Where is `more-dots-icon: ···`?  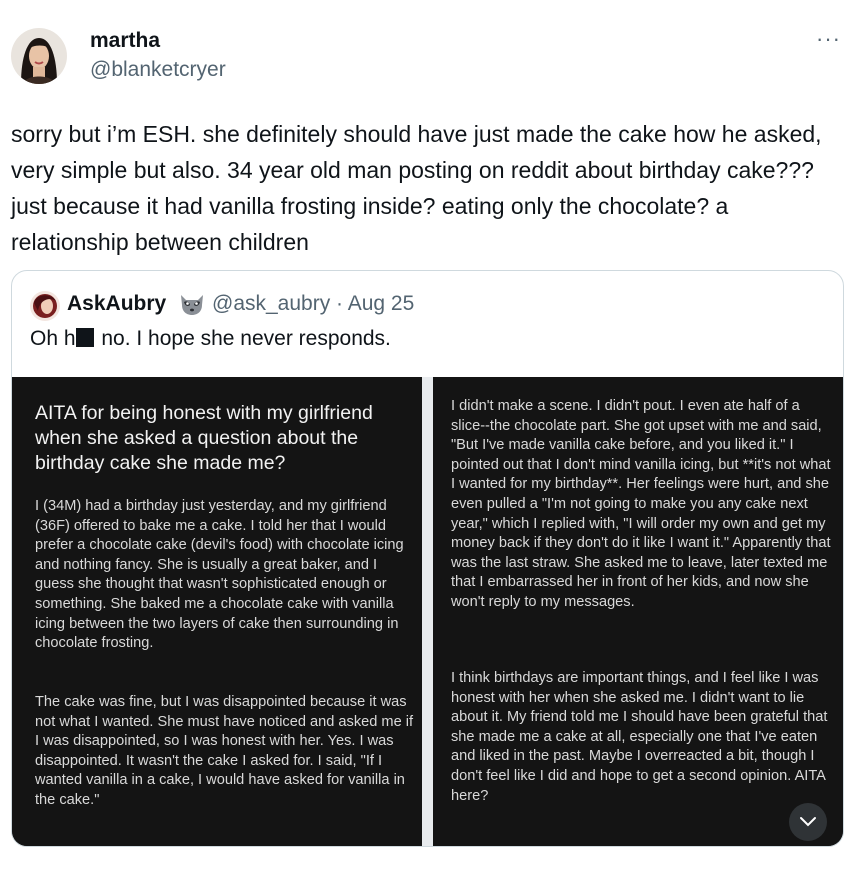
more-dots-icon: ··· is located at coordinates (828, 39).